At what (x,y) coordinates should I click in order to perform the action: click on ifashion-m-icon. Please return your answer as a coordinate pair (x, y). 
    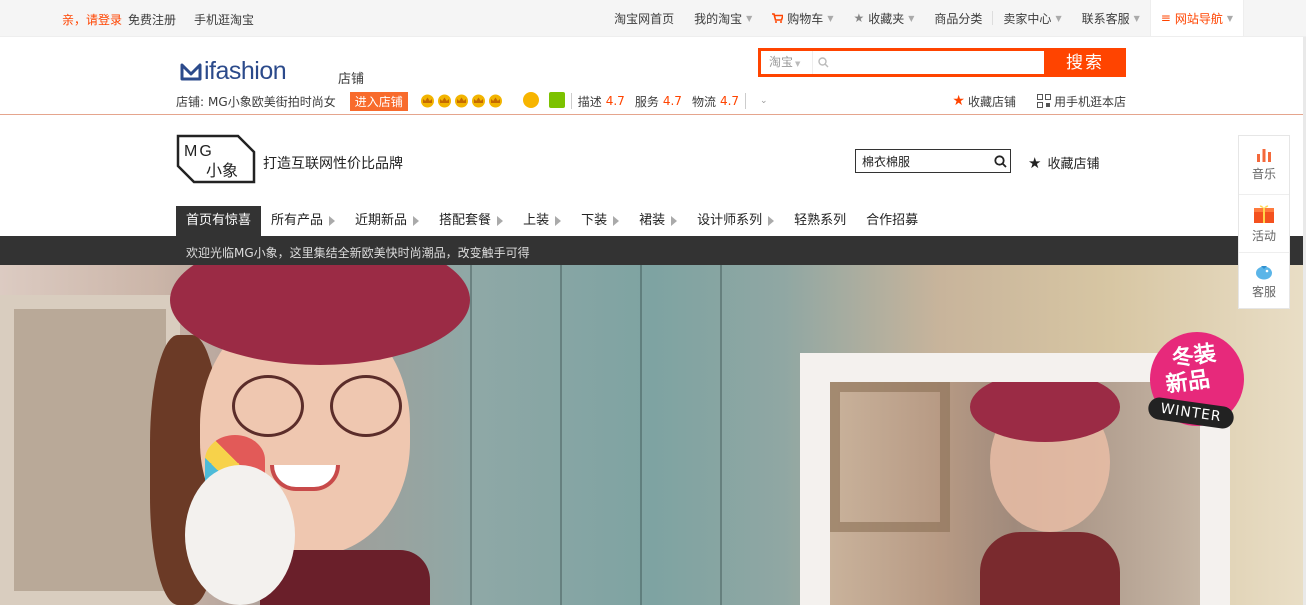
    Looking at the image, I should click on (191, 71).